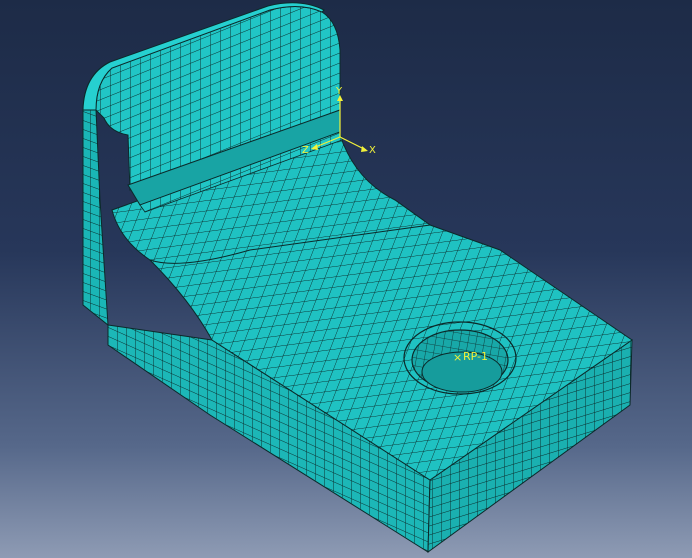 The width and height of the screenshot is (692, 558). What do you see at coordinates (305, 150) in the screenshot?
I see `triad-z-label: Z` at bounding box center [305, 150].